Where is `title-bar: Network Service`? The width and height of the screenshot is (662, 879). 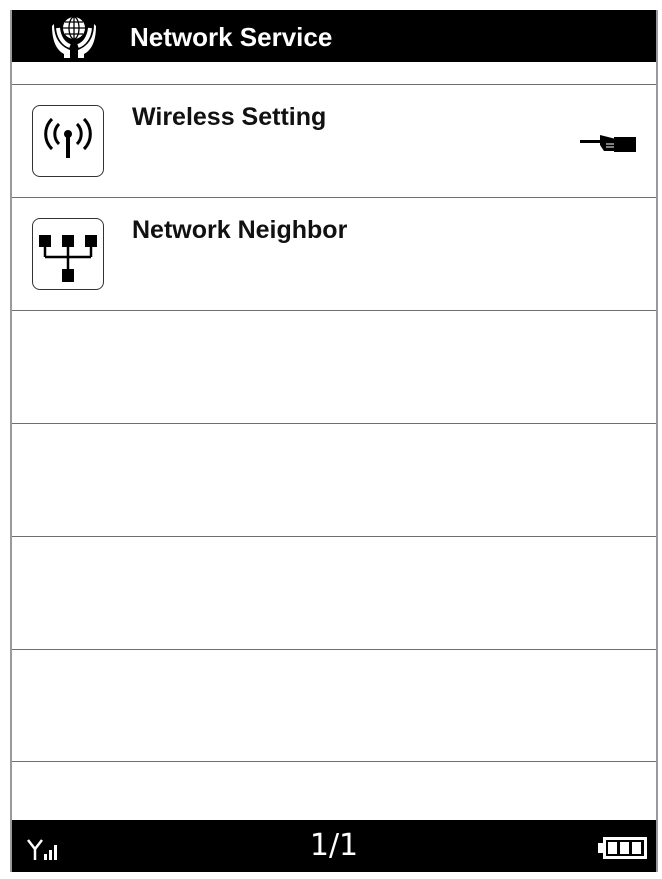
title-bar: Network Service is located at coordinates (334, 36).